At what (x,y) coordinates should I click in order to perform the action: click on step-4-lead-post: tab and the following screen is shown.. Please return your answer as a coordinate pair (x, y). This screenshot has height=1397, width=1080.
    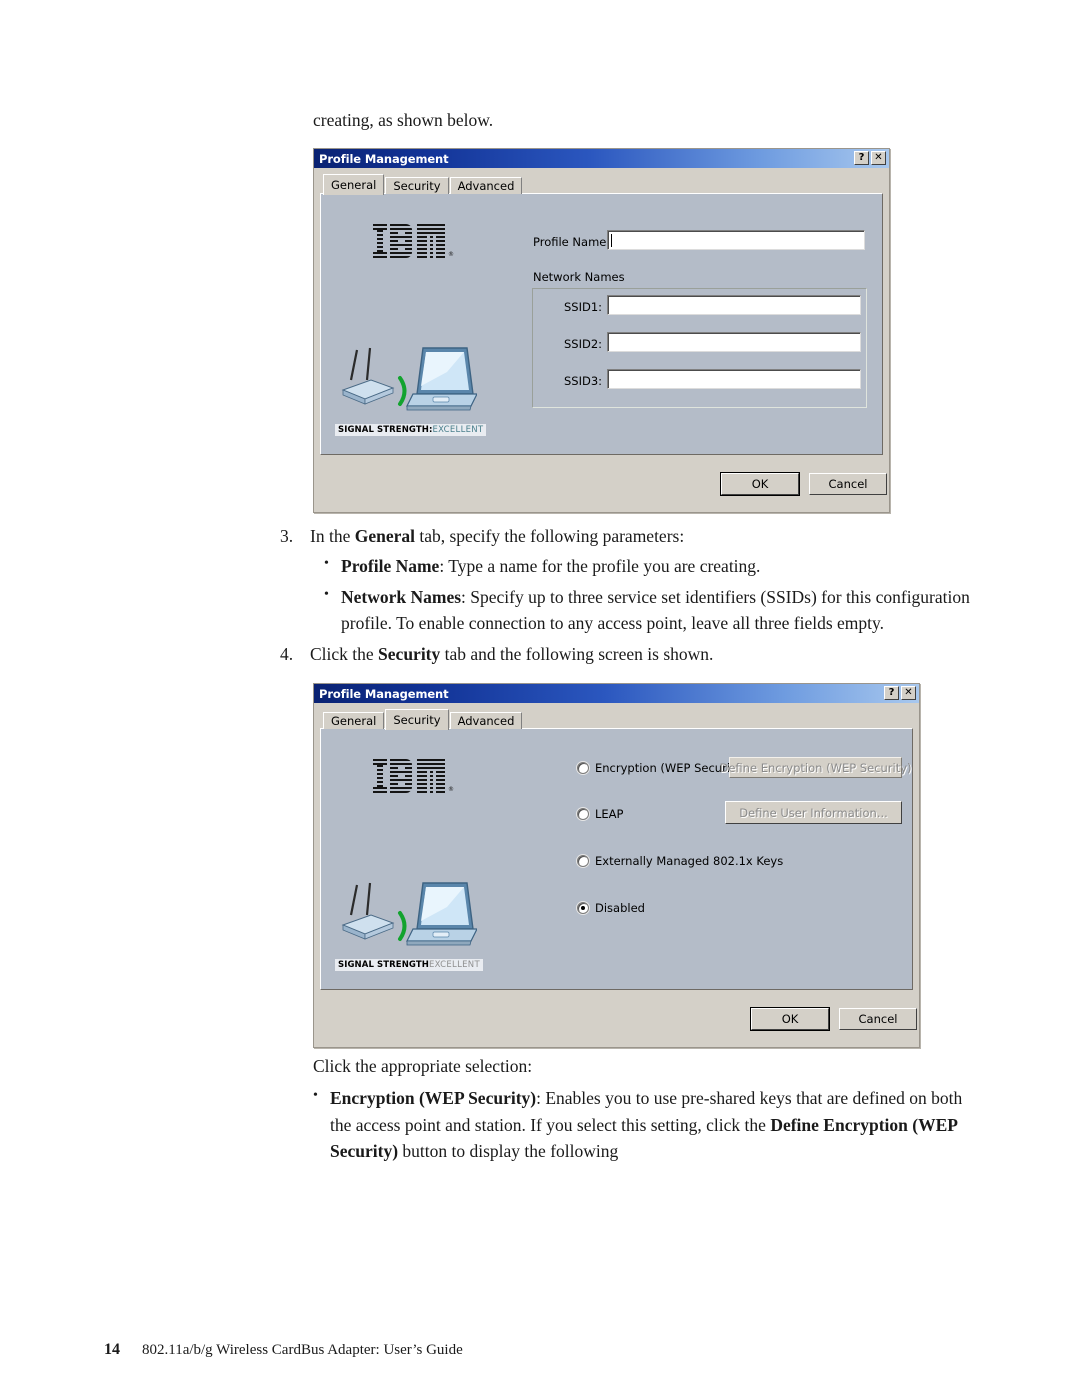
    Looking at the image, I should click on (577, 654).